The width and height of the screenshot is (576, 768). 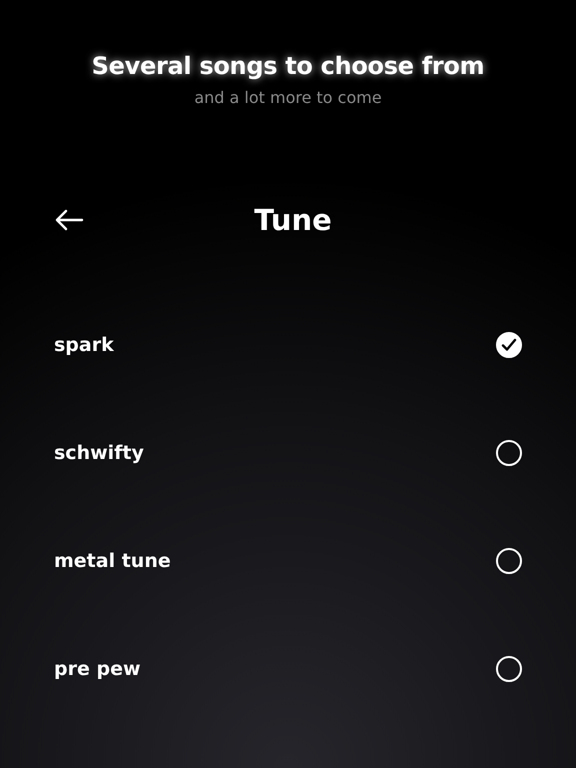 I want to click on checked-radio-icon, so click(x=509, y=345).